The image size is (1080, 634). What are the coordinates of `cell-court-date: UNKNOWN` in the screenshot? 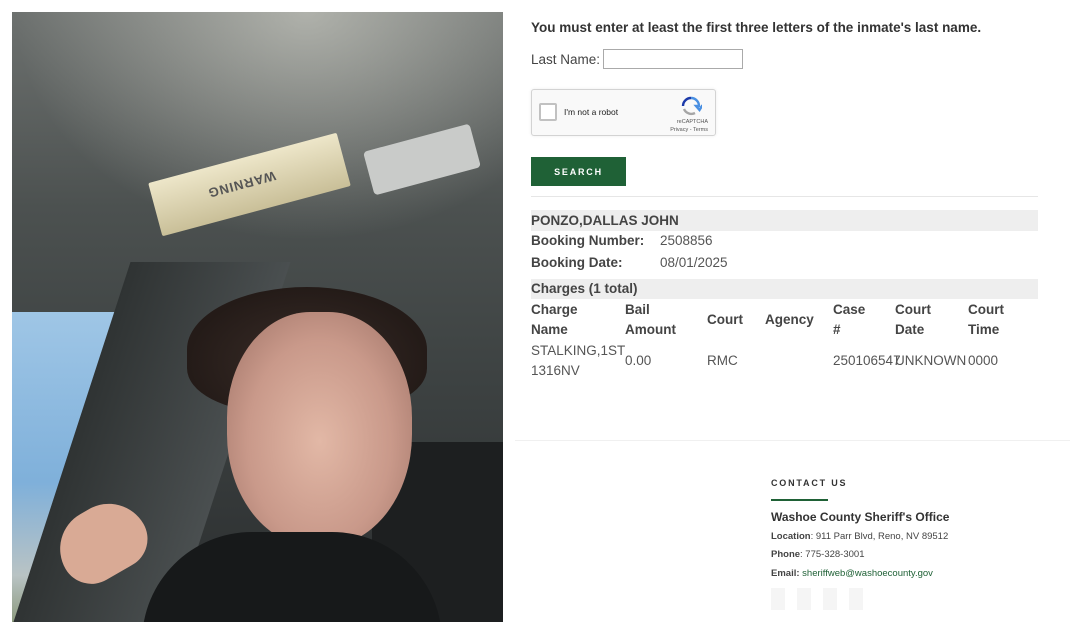 It's located at (931, 360).